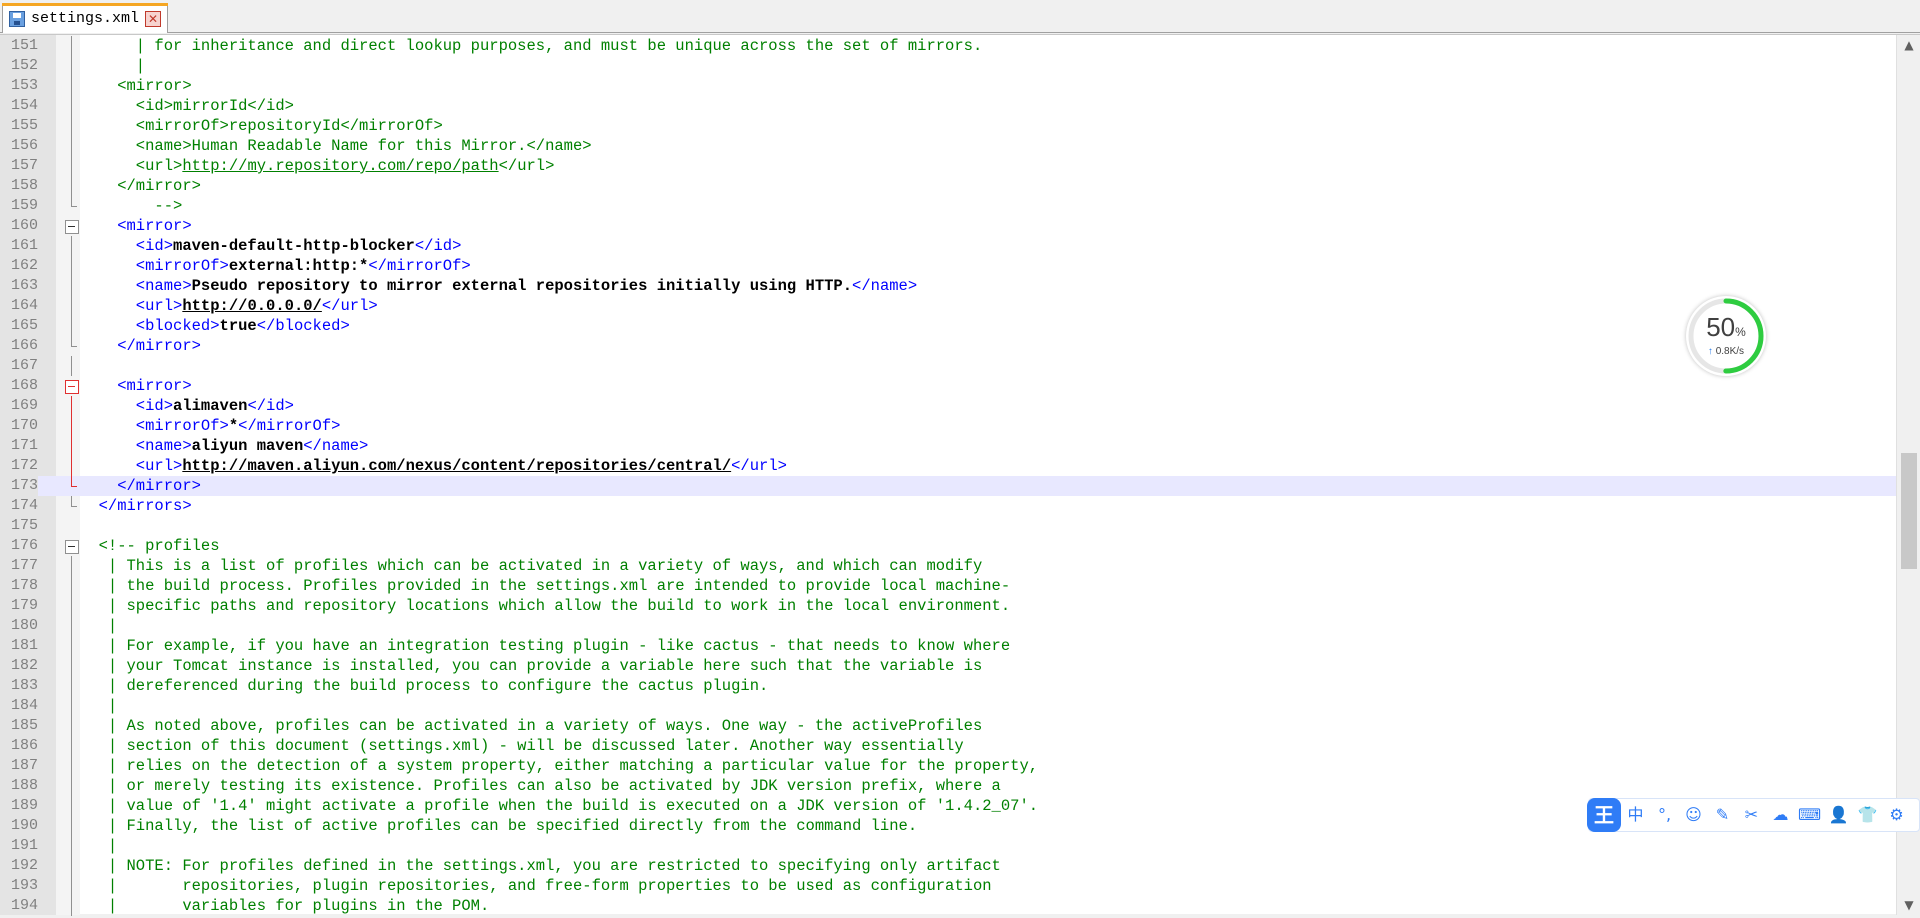  Describe the element at coordinates (948, 446) in the screenshot. I see `code-line: 171 <name>aliyun maven</name>` at that location.